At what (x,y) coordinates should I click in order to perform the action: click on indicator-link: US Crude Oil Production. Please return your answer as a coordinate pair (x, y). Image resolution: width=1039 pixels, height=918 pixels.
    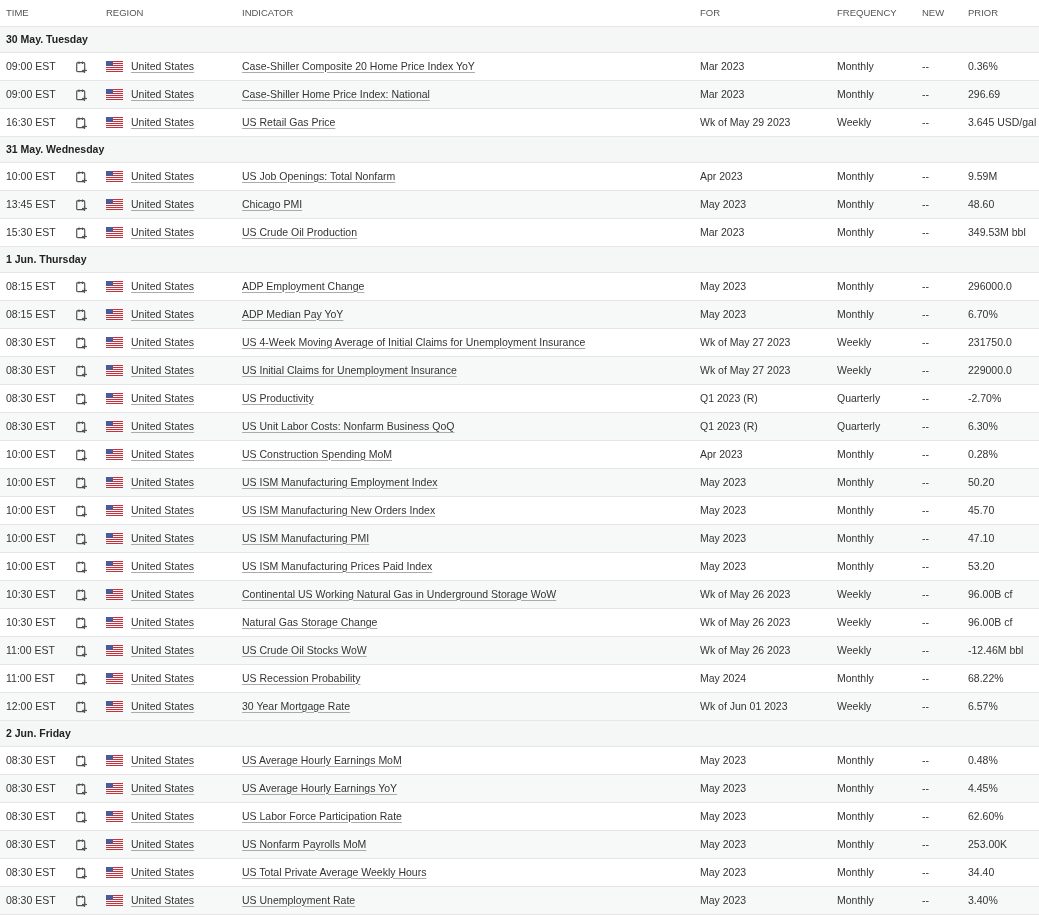
    Looking at the image, I should click on (299, 232).